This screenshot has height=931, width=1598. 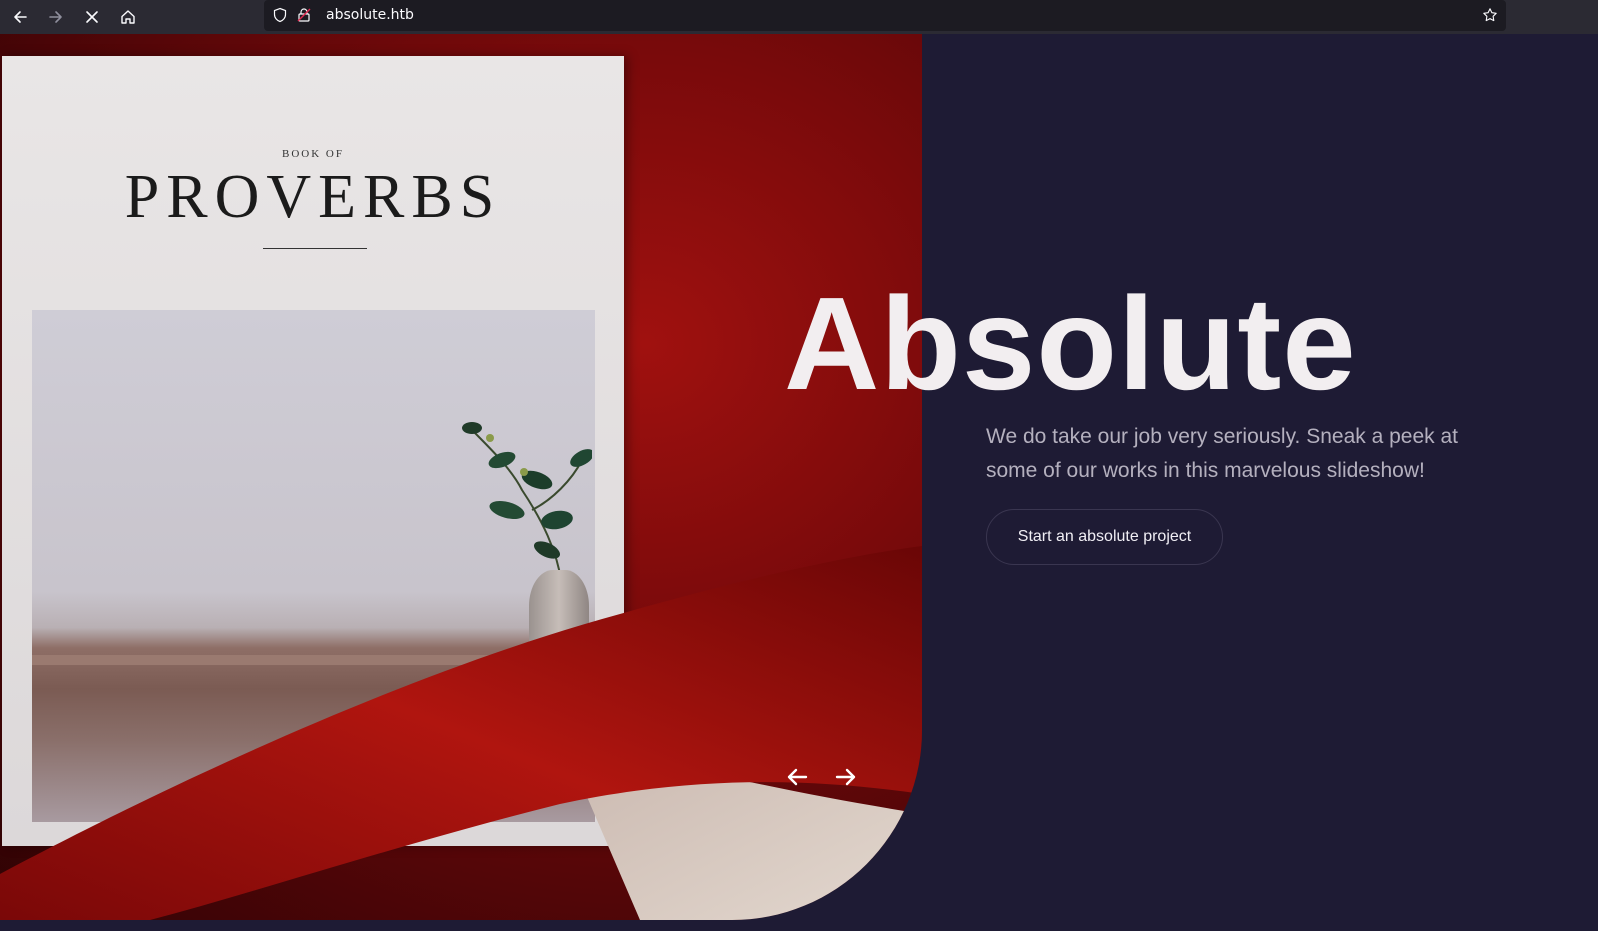 What do you see at coordinates (1104, 537) in the screenshot?
I see `start-project-button: Start an absolute project` at bounding box center [1104, 537].